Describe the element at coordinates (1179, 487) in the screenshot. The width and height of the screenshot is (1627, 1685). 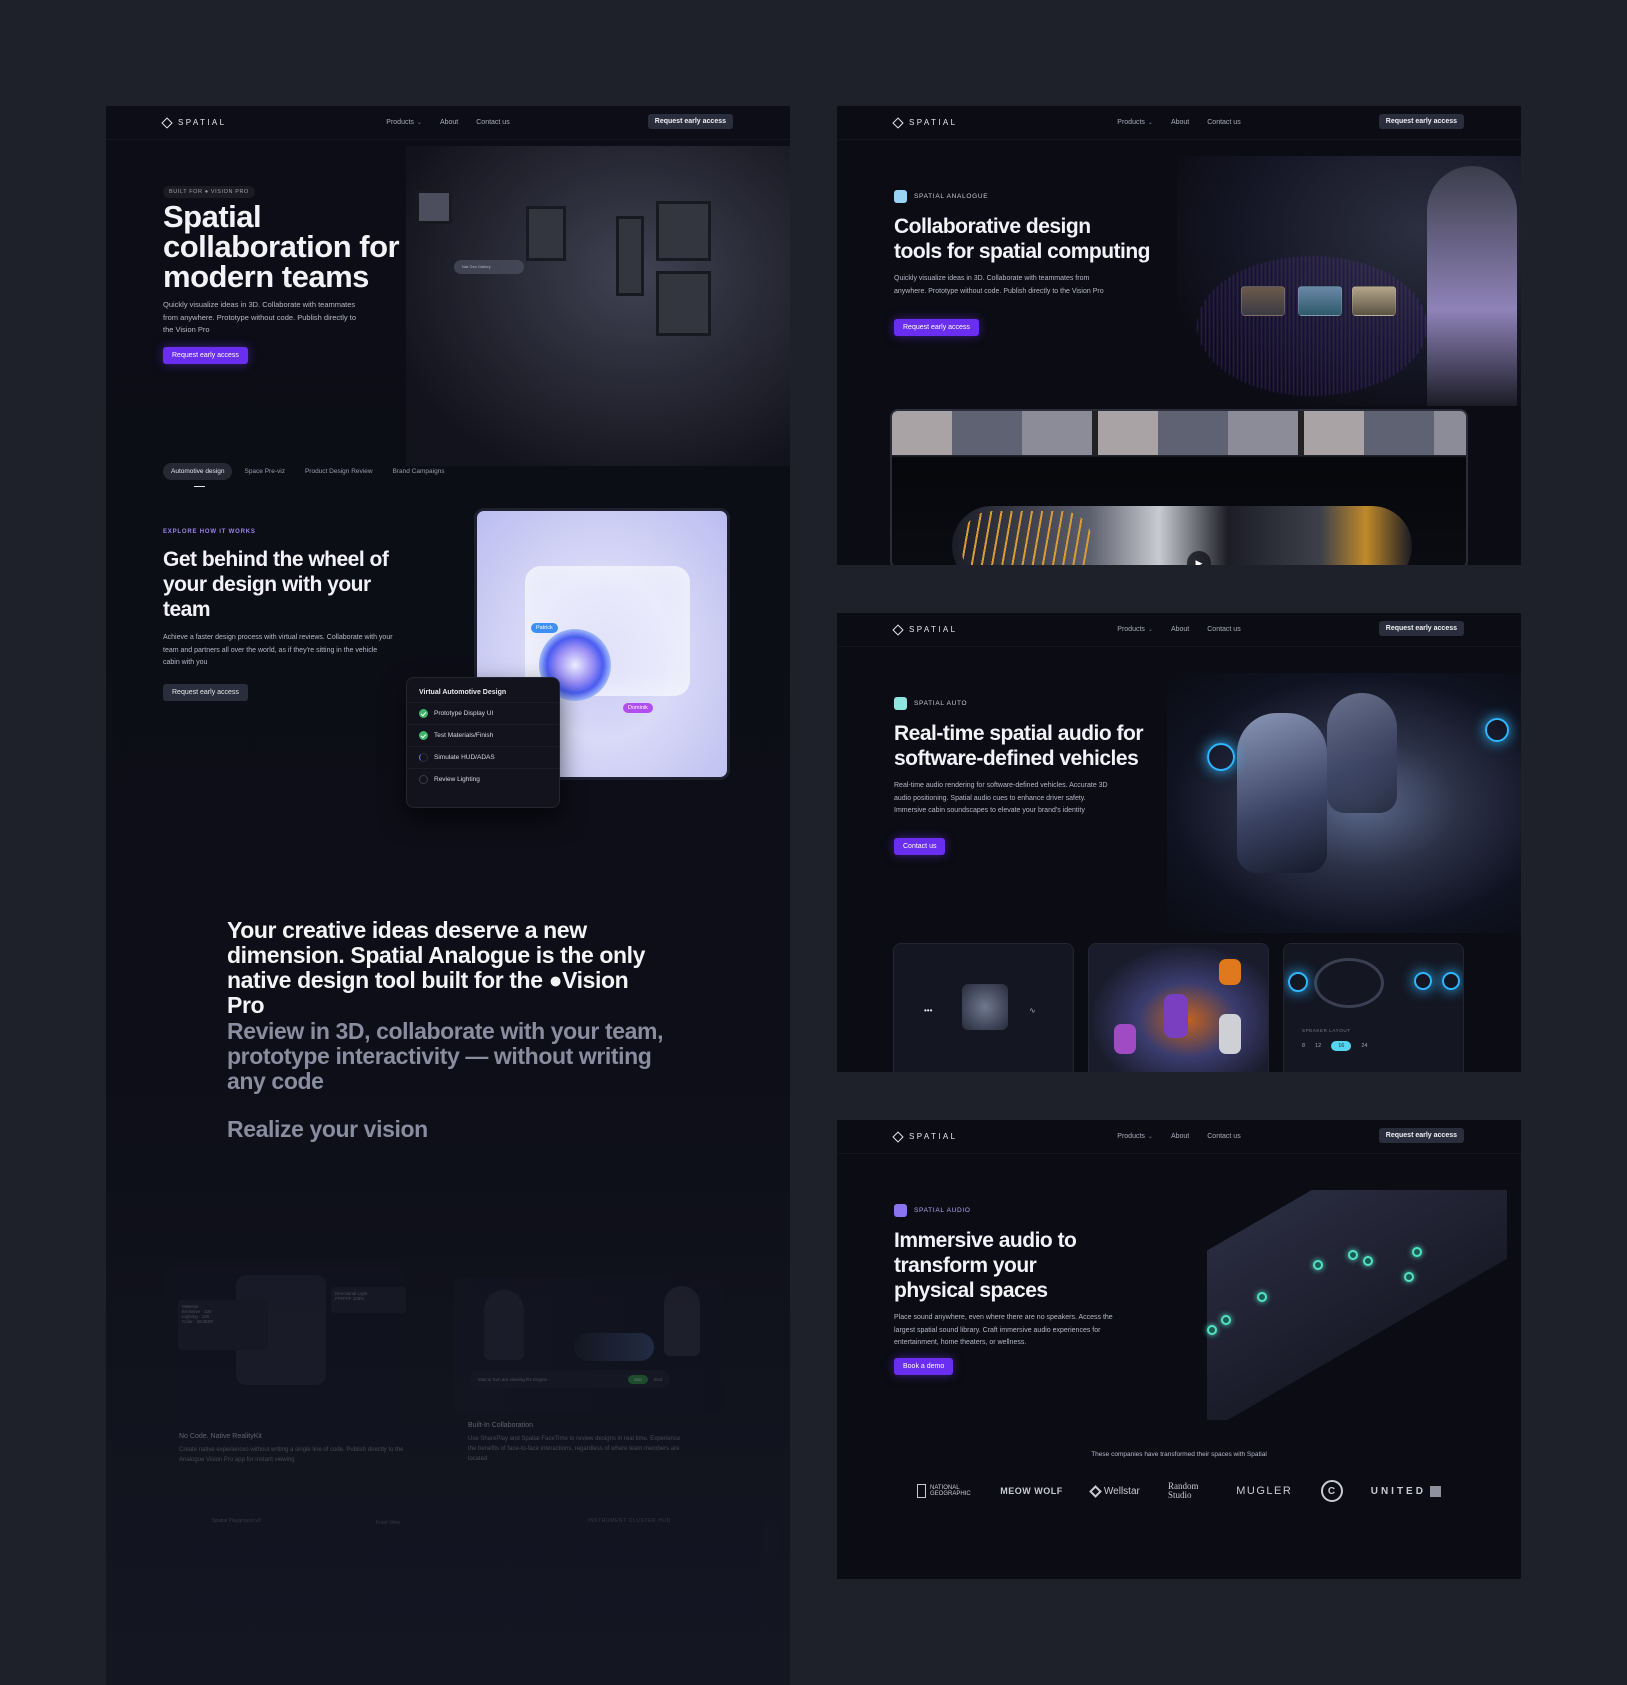
I see `engine-video-player: ▶` at that location.